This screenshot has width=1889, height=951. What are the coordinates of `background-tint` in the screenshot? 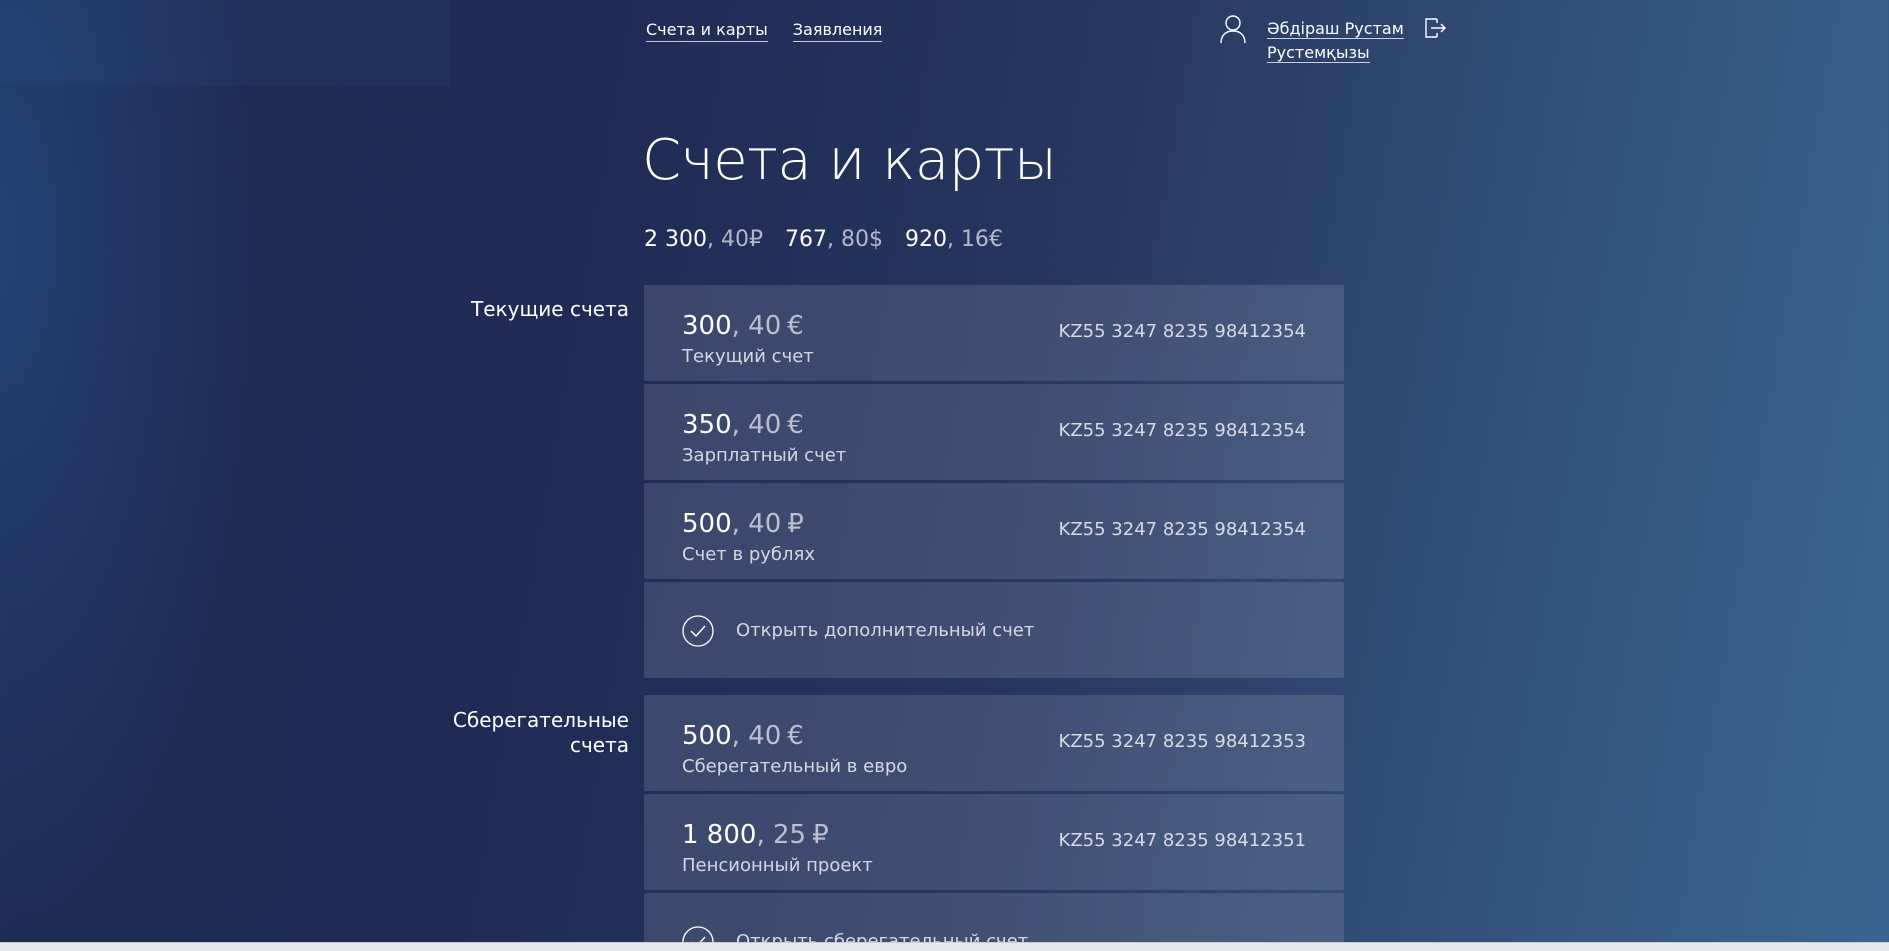 It's located at (225, 42).